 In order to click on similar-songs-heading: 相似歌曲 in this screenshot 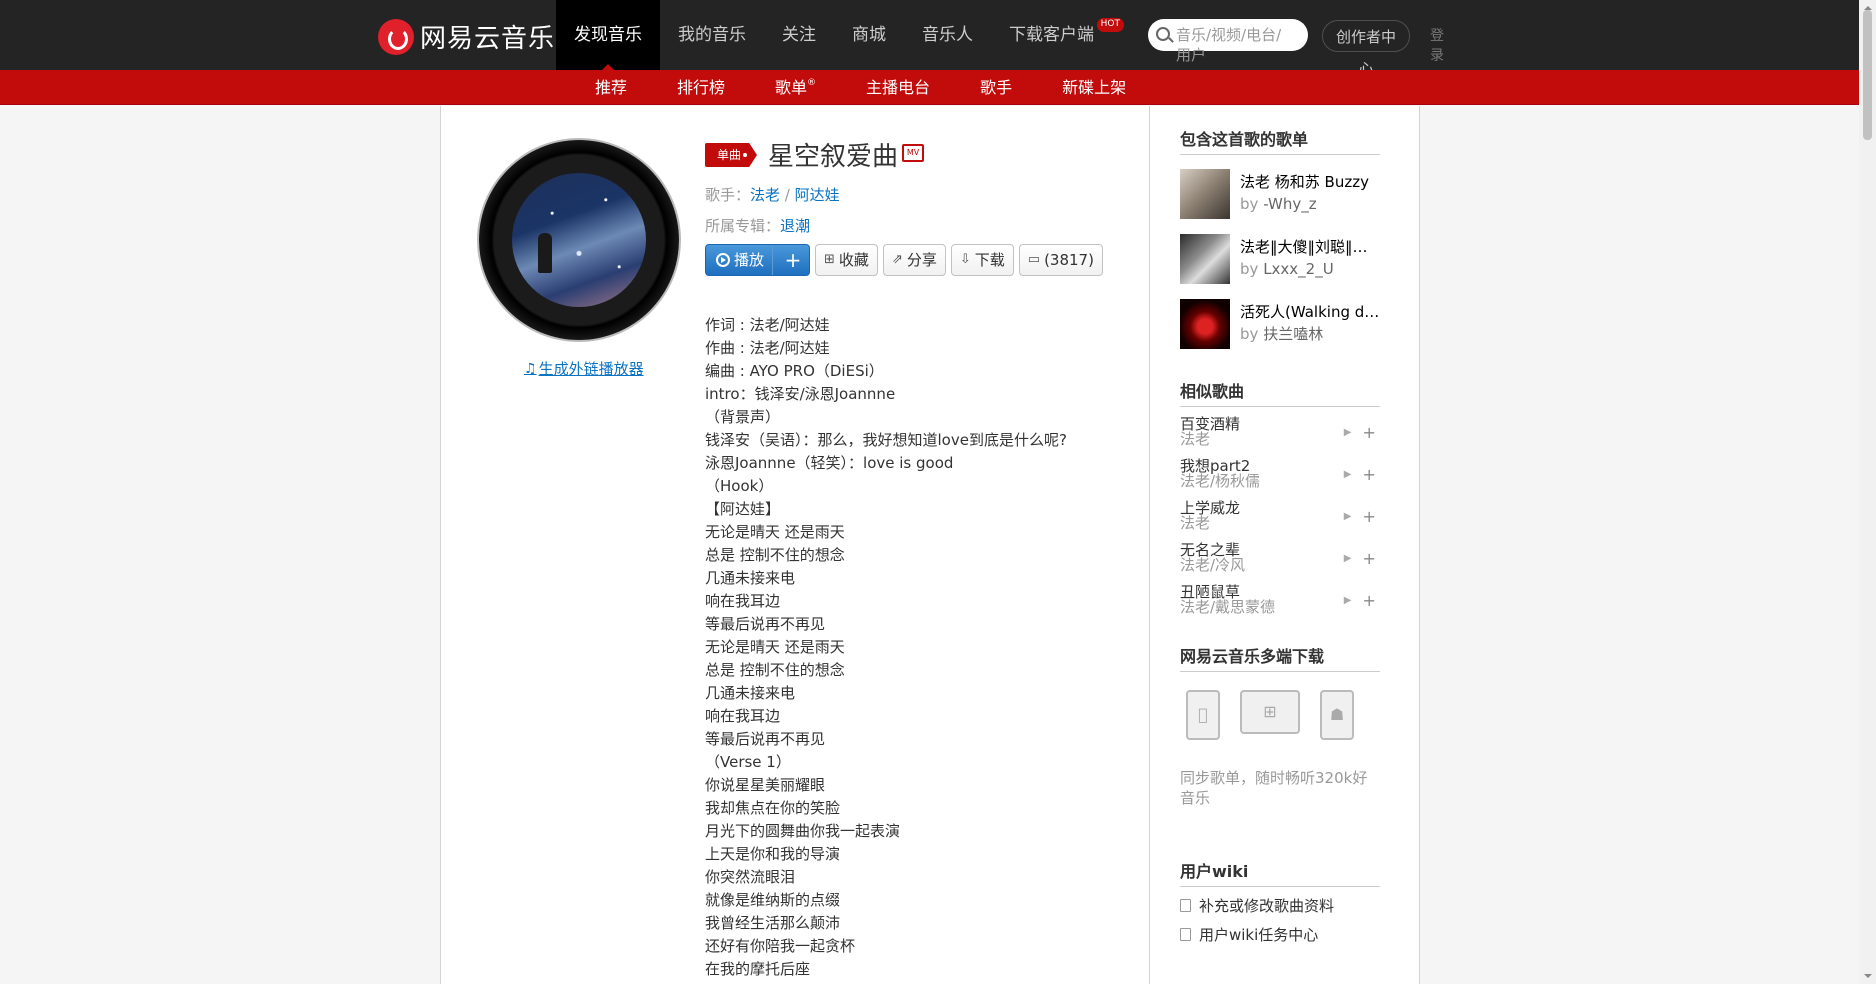, I will do `click(1280, 392)`.